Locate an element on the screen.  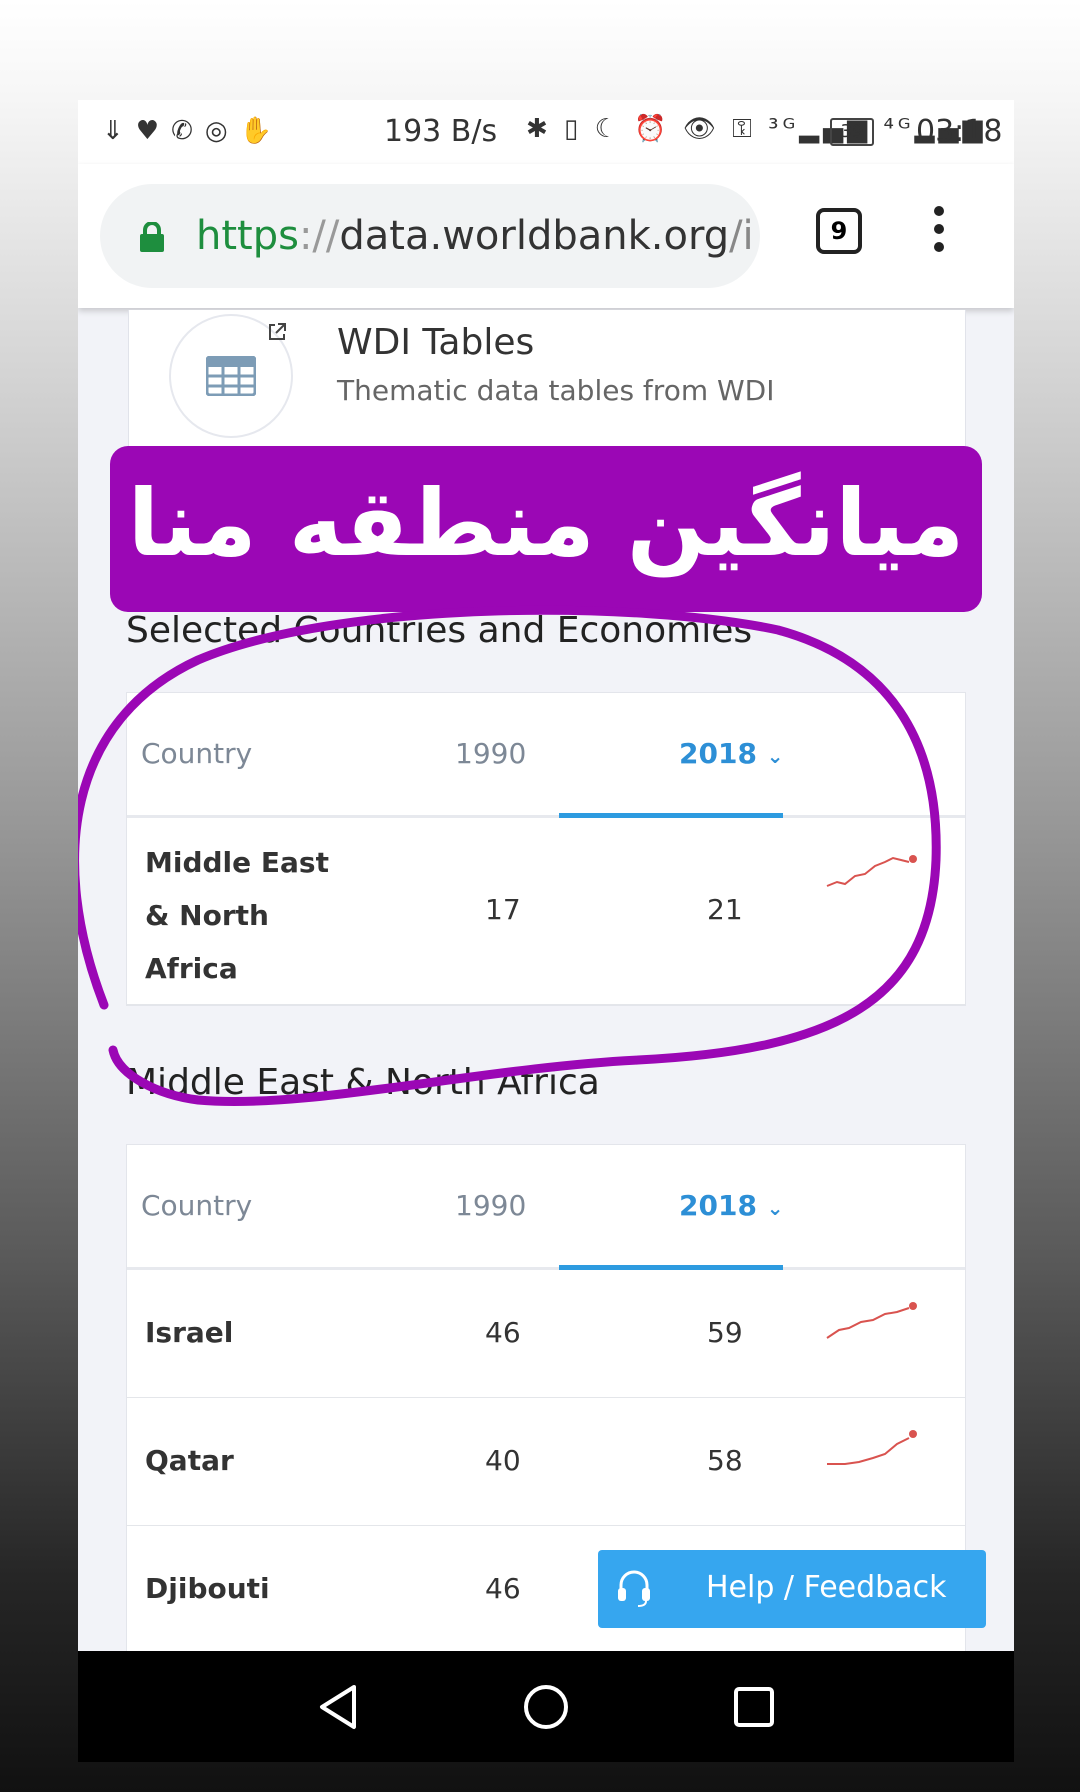
table-row: Middle East & North Africa 17 21 is located at coordinates (546, 911).